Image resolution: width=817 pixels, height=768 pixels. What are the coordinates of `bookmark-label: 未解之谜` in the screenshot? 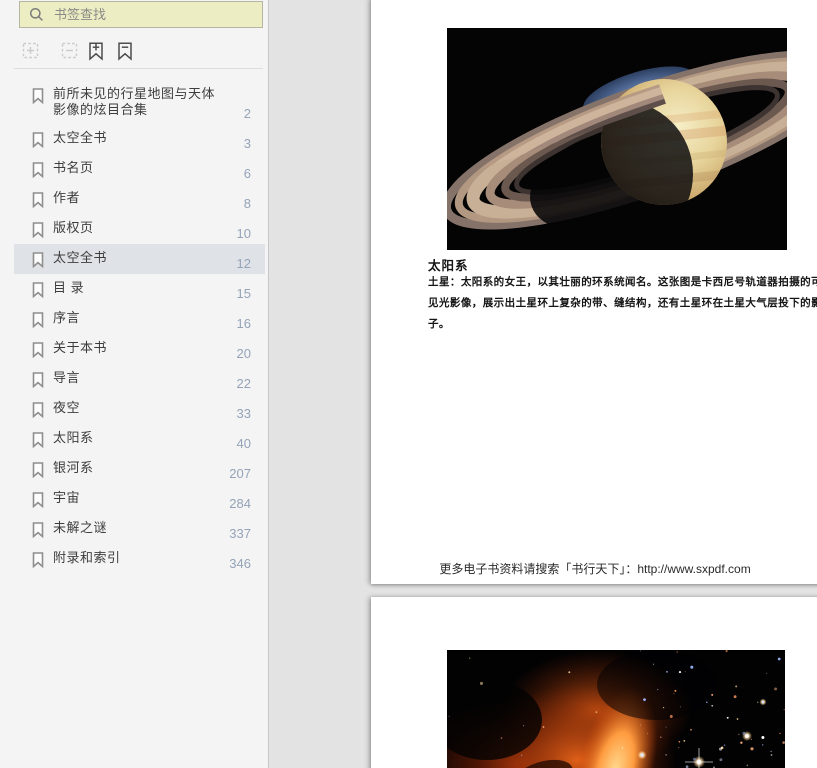 It's located at (80, 527).